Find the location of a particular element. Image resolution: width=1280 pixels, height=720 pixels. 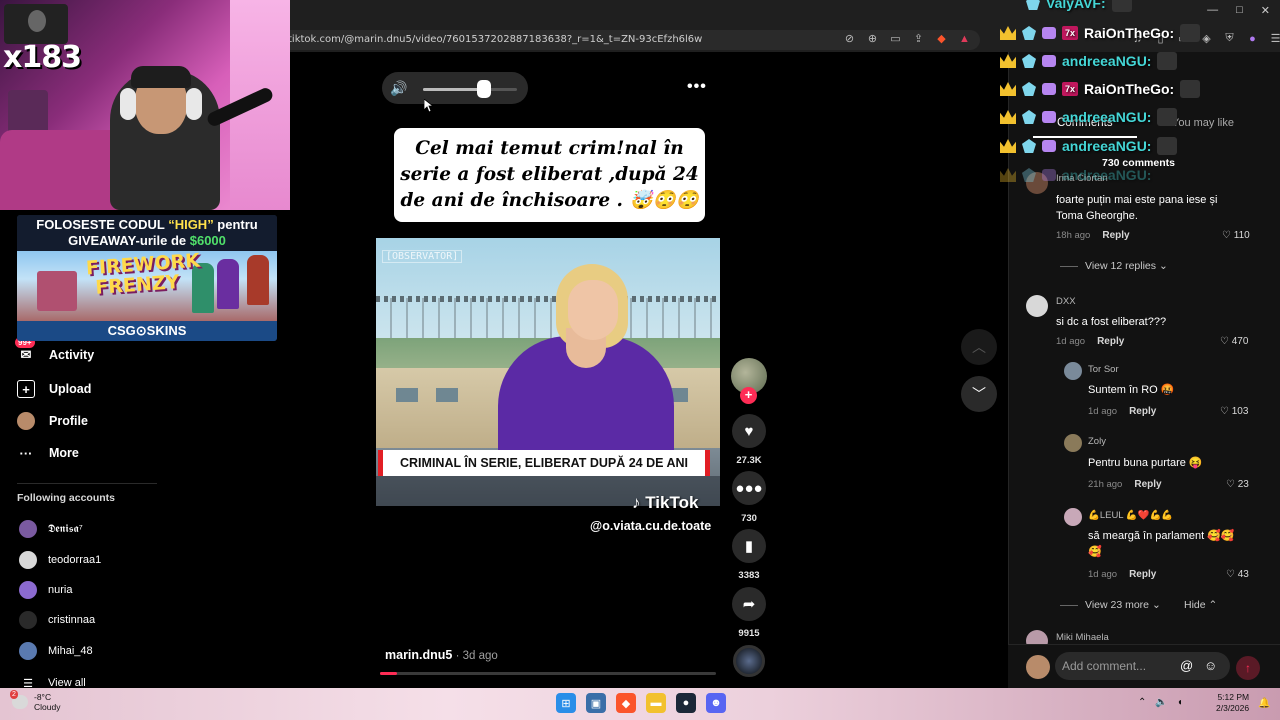

volume-knob is located at coordinates (484, 89).